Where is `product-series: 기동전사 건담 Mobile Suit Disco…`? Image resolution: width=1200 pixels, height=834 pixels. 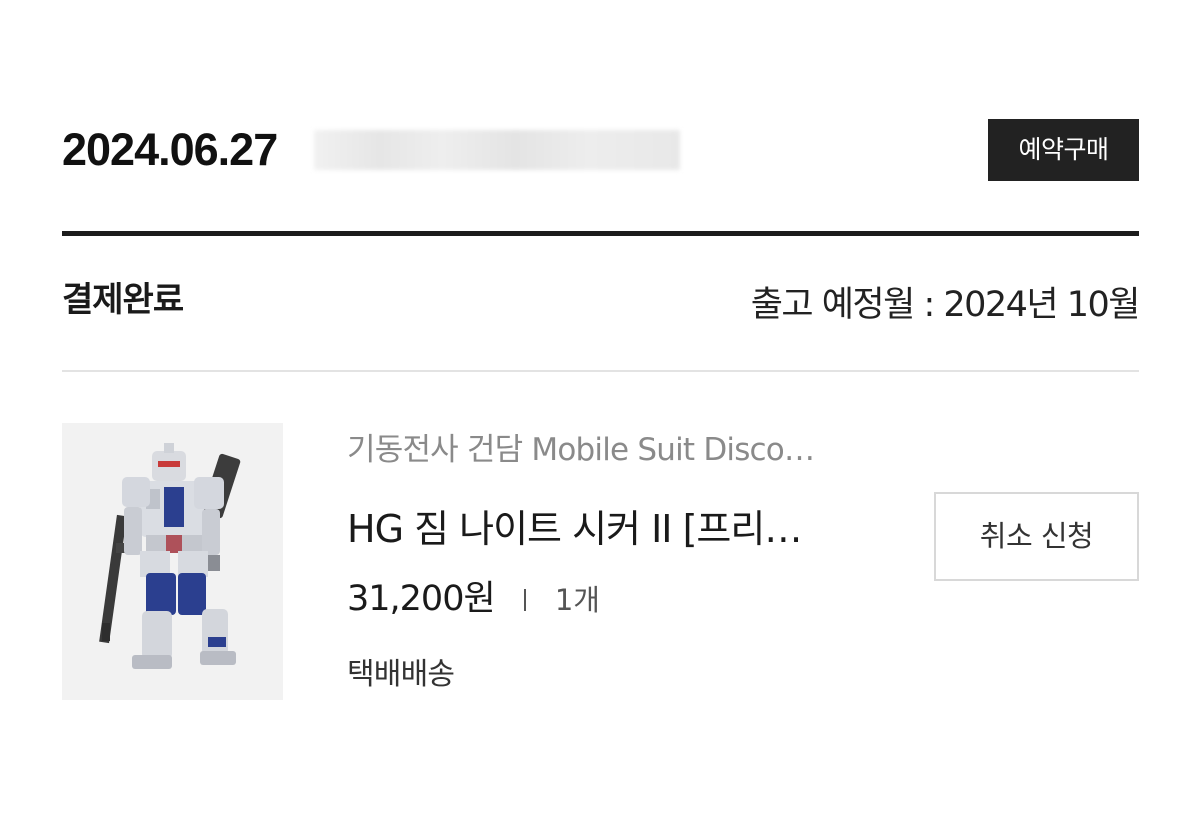
product-series: 기동전사 건담 Mobile Suit Disco… is located at coordinates (607, 450).